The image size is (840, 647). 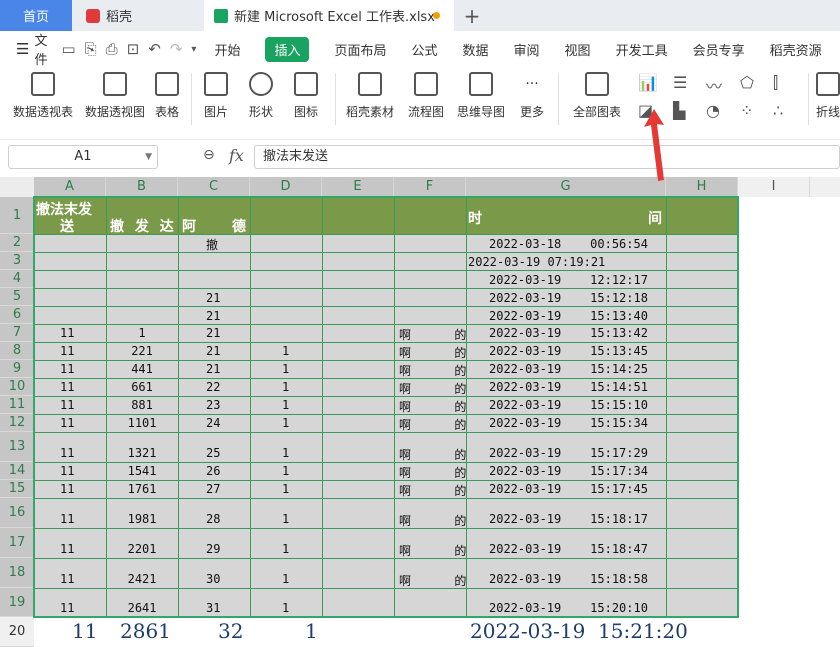 What do you see at coordinates (167, 93) in the screenshot?
I see `table-button: 表格` at bounding box center [167, 93].